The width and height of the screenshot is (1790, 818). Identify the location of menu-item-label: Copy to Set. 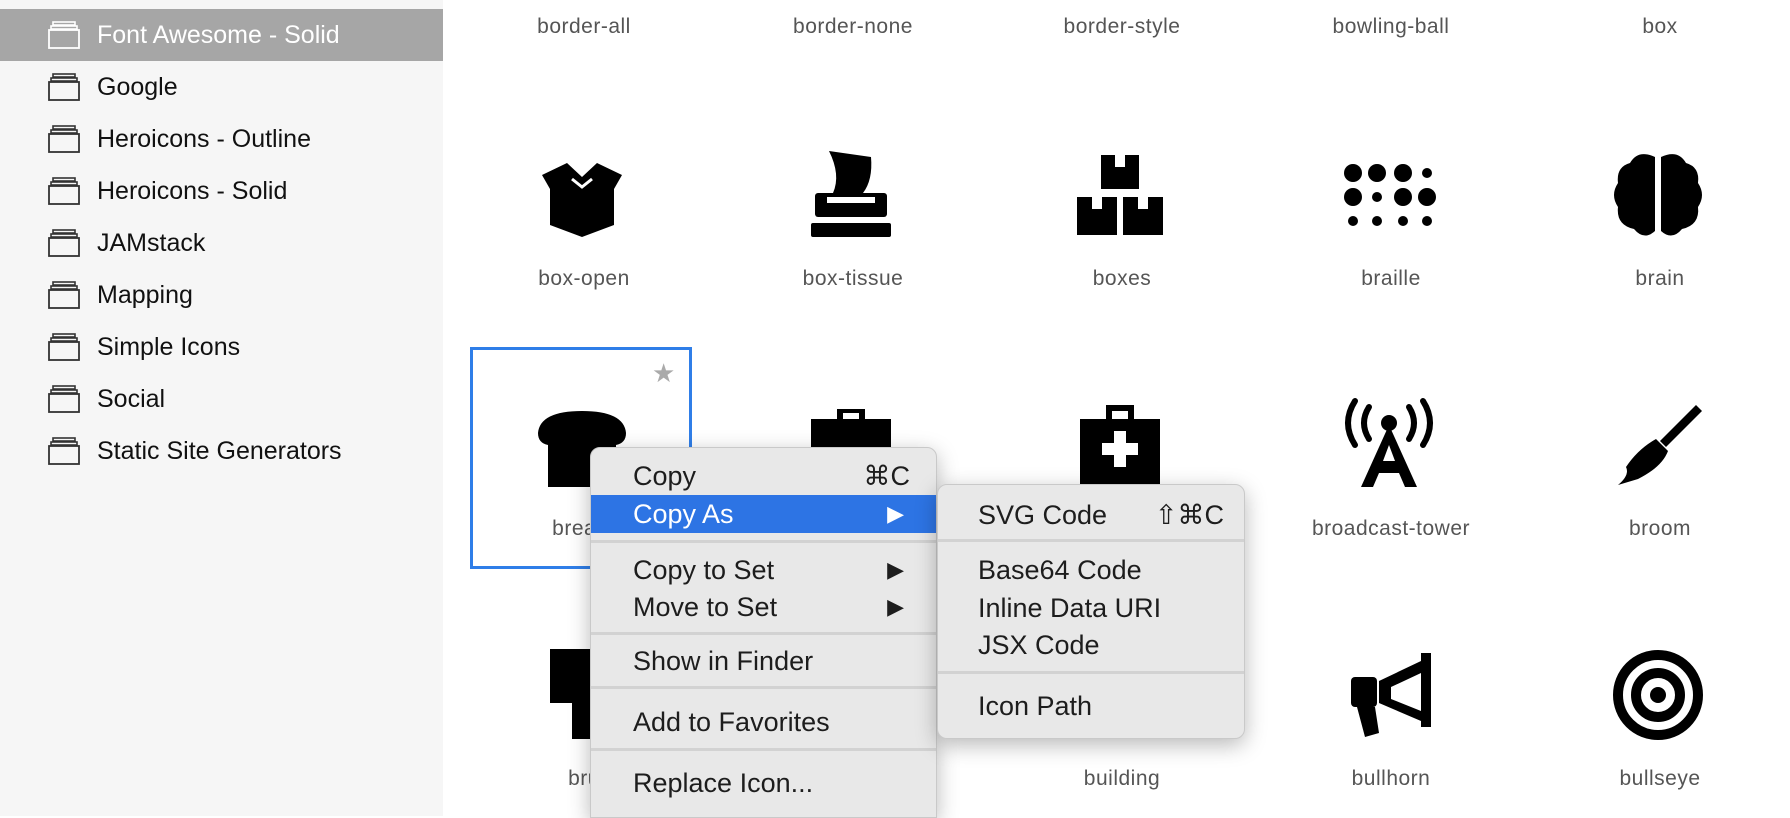
(704, 570).